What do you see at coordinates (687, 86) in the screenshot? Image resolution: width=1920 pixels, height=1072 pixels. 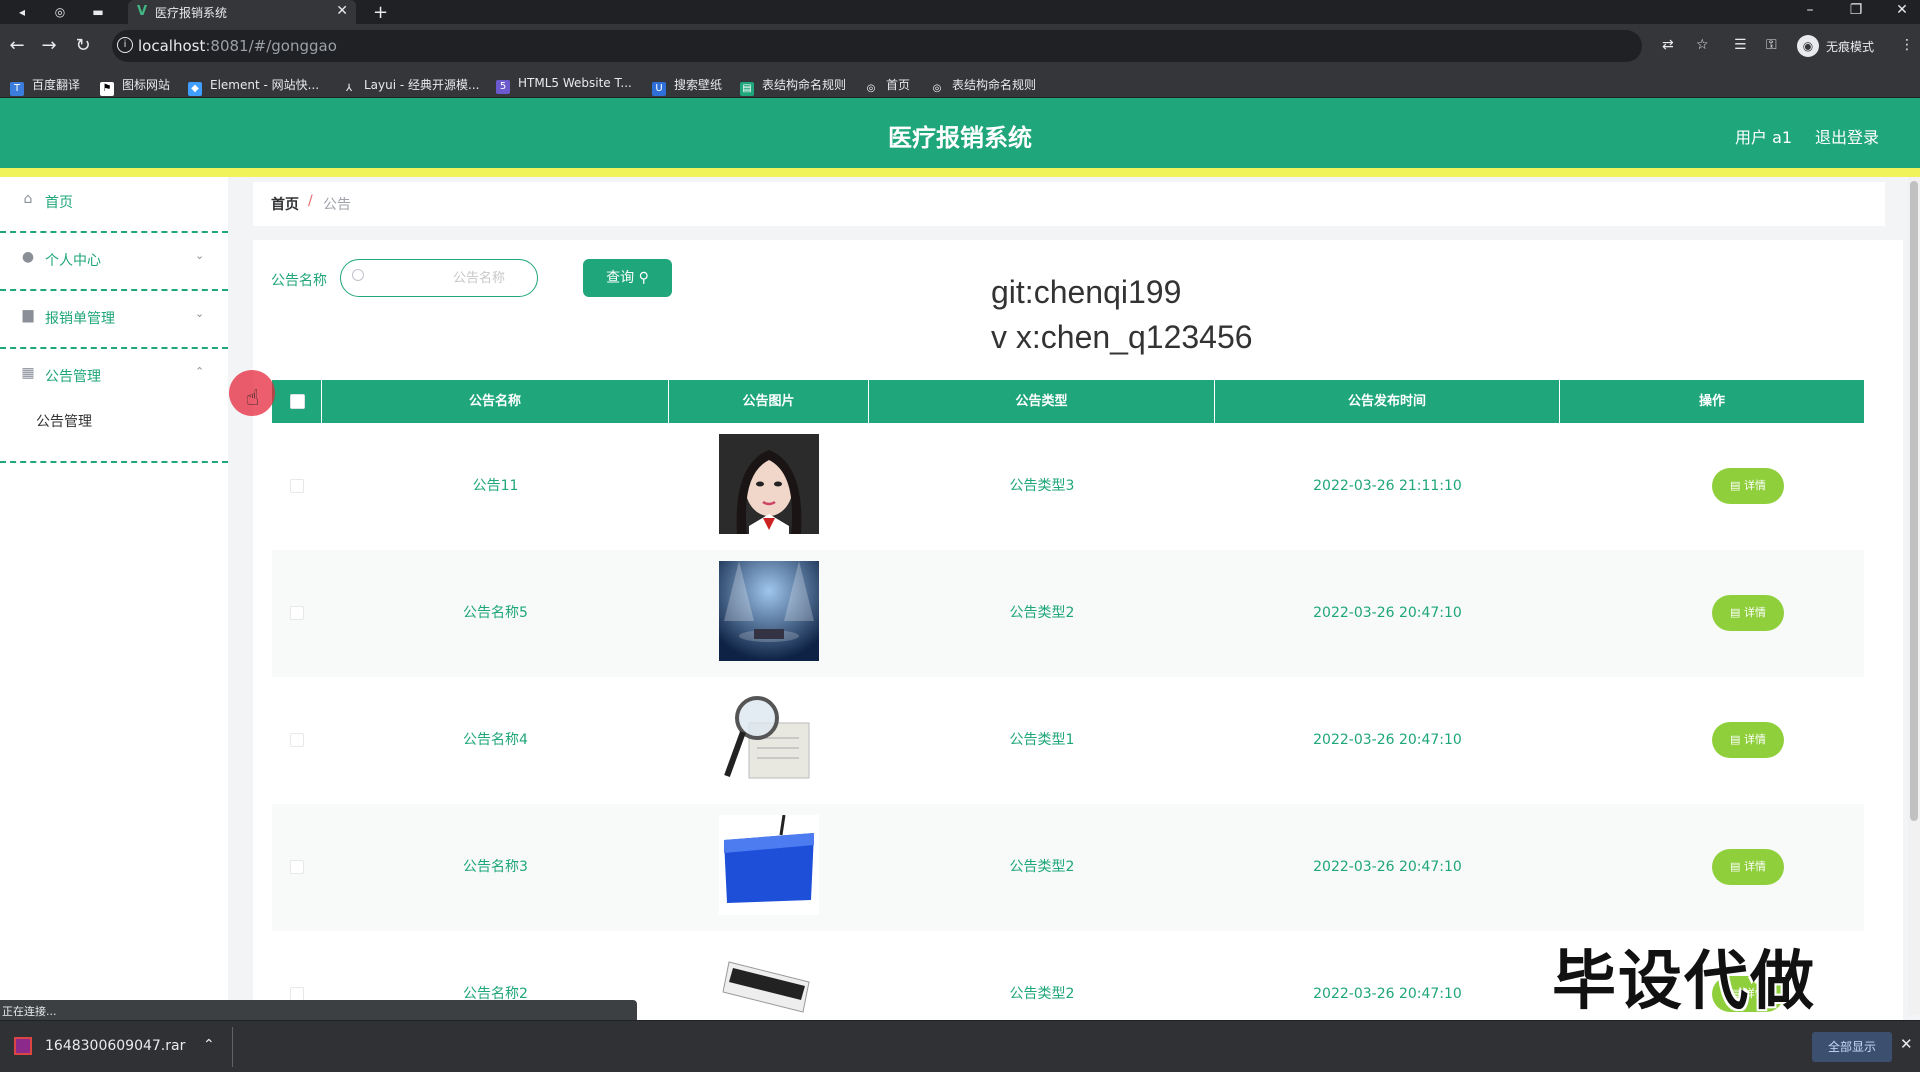 I see `bookmark-item: U 搜索壁纸` at bounding box center [687, 86].